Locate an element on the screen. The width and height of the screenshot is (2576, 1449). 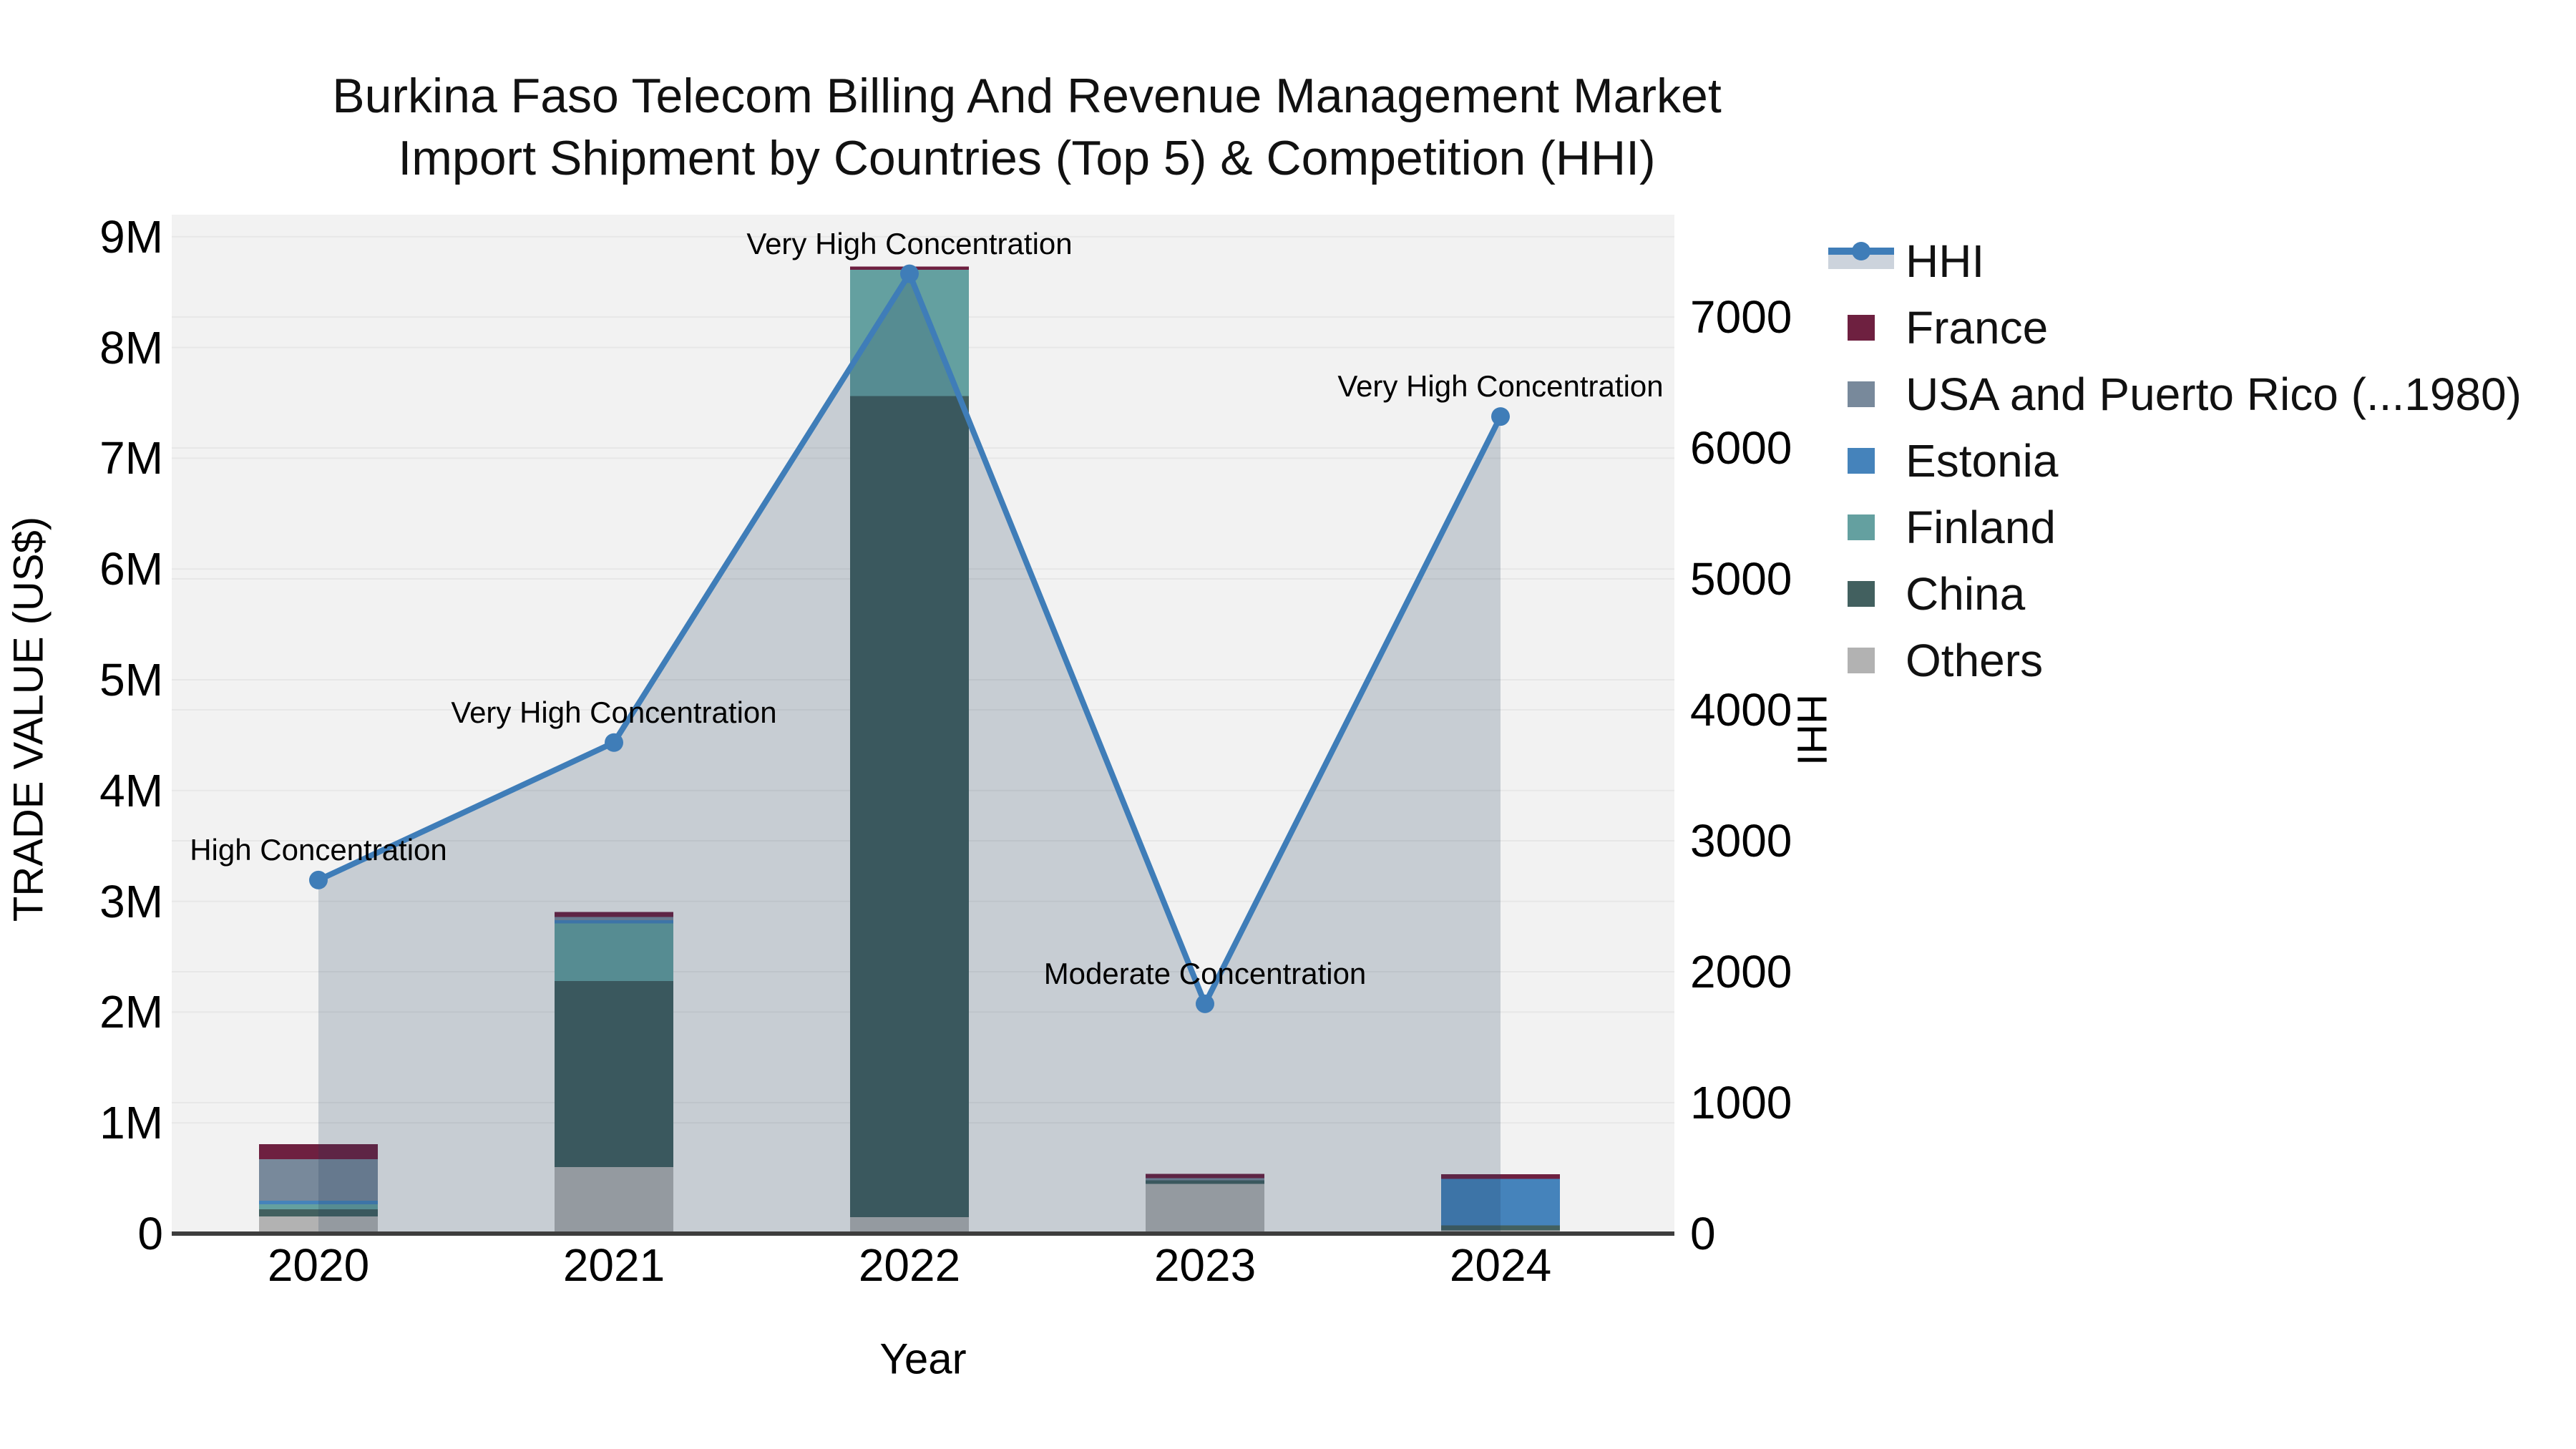
x-tick-2021: 2021 is located at coordinates (613, 1265).